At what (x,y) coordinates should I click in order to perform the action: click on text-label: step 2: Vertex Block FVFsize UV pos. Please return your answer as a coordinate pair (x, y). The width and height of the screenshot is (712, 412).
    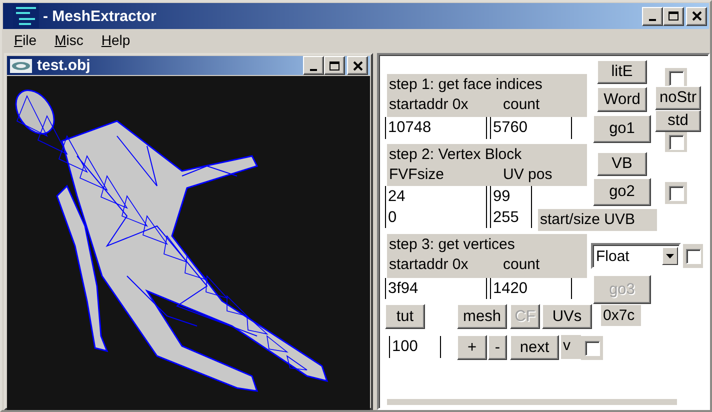
    Looking at the image, I should click on (487, 165).